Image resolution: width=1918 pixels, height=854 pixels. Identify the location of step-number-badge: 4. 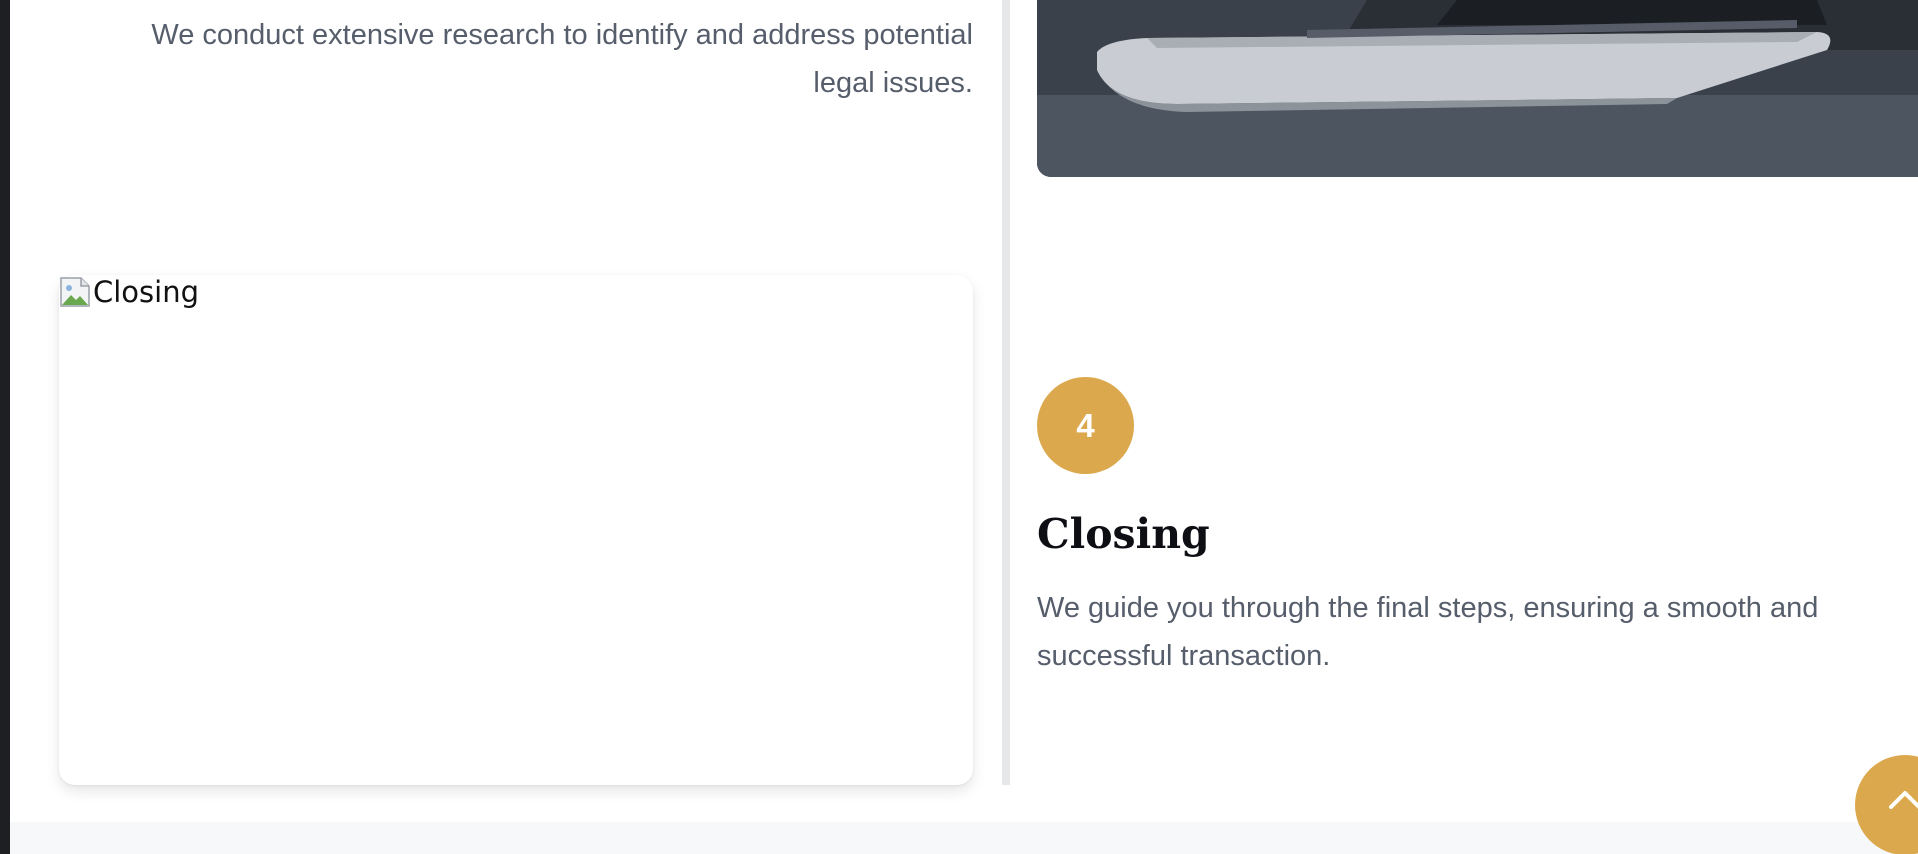
(1085, 425).